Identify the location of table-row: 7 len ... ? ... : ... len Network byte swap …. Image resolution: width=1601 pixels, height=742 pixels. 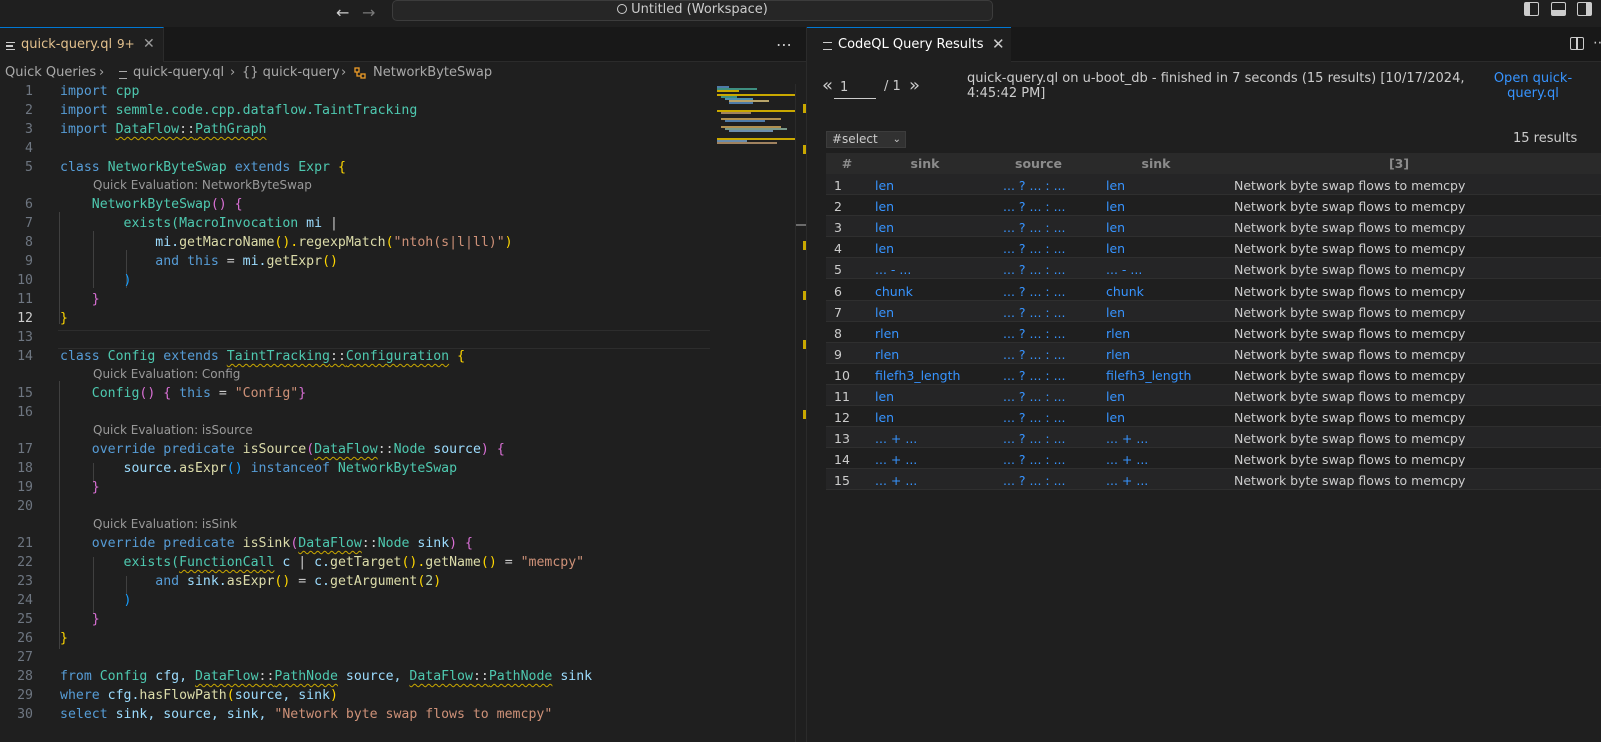
(1213, 311).